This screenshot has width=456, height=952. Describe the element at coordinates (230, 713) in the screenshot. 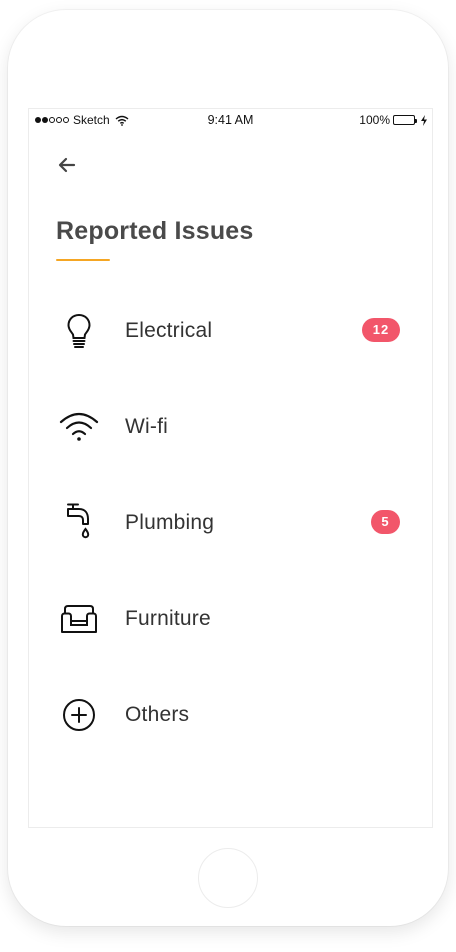

I see `issue-item-others: Others` at that location.